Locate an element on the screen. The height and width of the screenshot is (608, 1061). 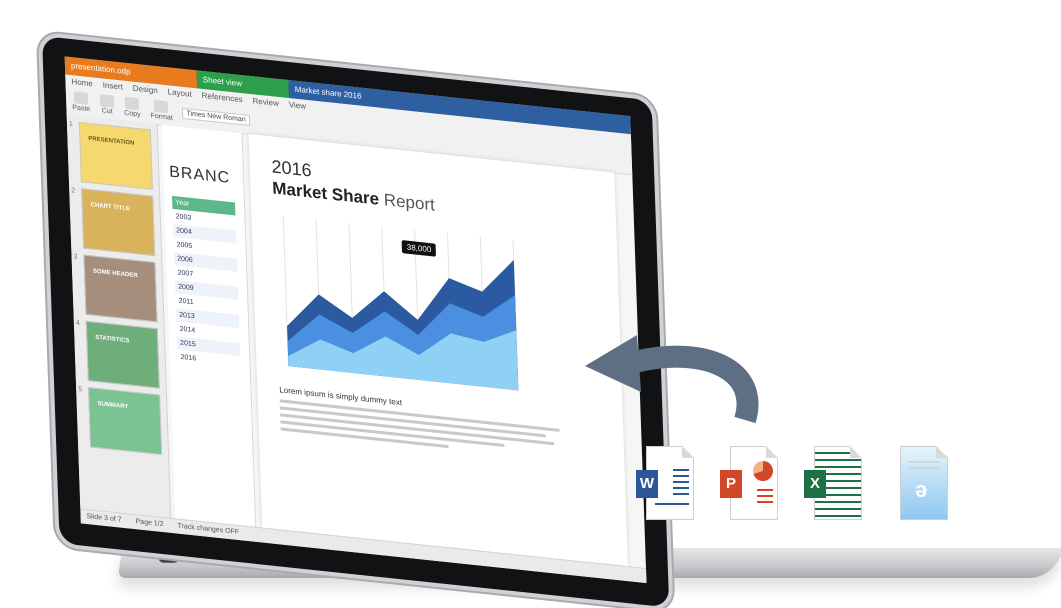
report-headline: Market Share Report is located at coordinates (353, 196).